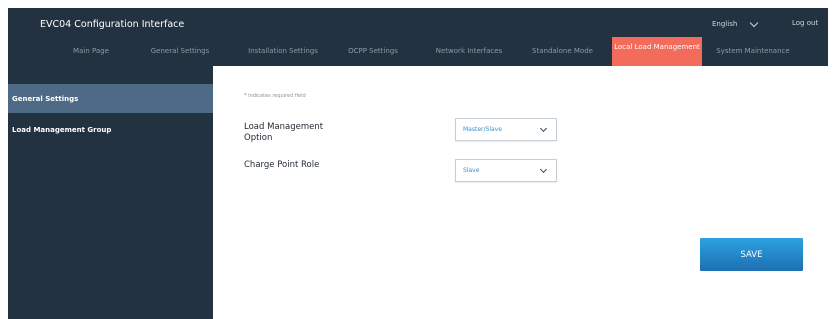  What do you see at coordinates (725, 24) in the screenshot?
I see `language-label: English` at bounding box center [725, 24].